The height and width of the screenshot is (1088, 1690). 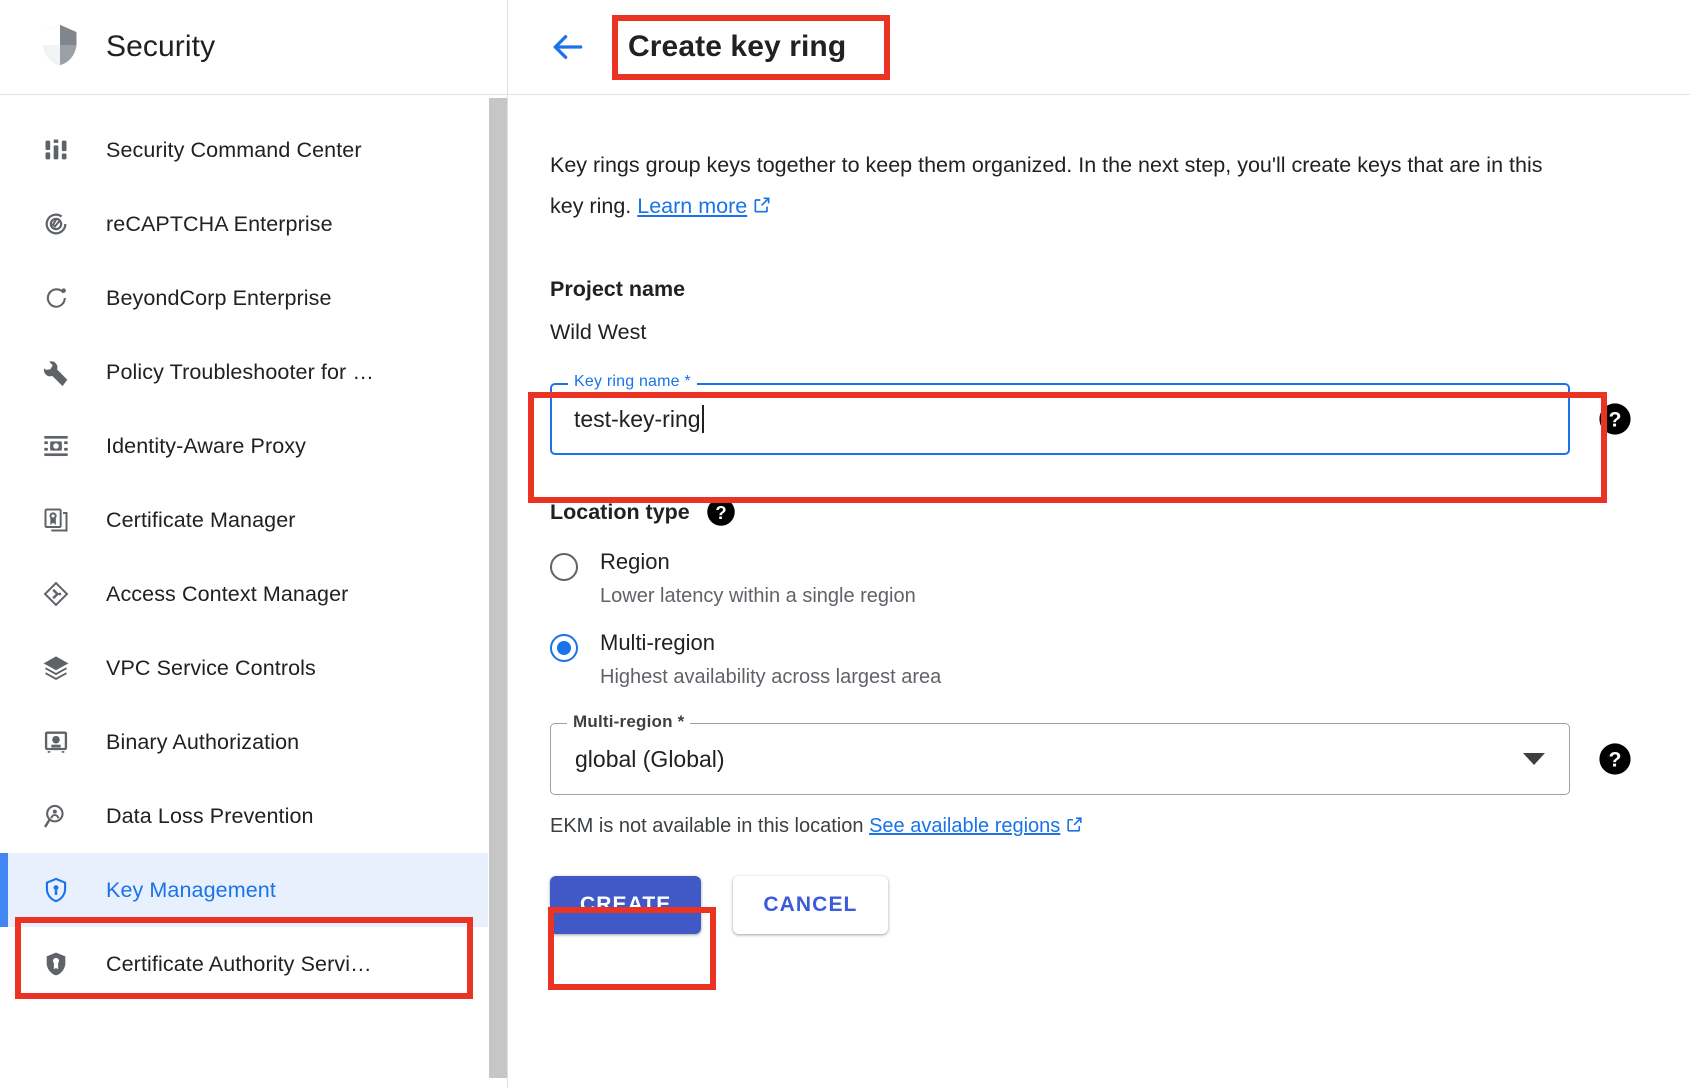 I want to click on radio-multi-region-label: Multi-region, so click(x=657, y=642).